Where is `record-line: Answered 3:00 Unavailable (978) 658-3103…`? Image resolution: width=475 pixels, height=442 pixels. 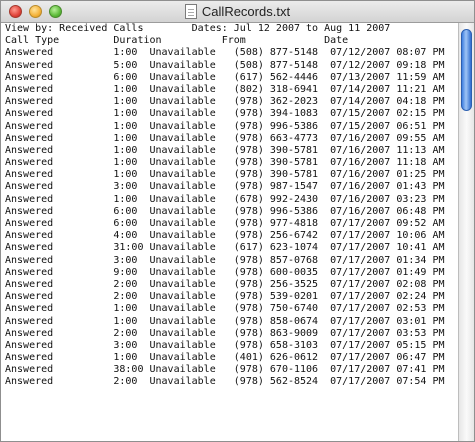 record-line: Answered 3:00 Unavailable (978) 658-3103… is located at coordinates (225, 345).